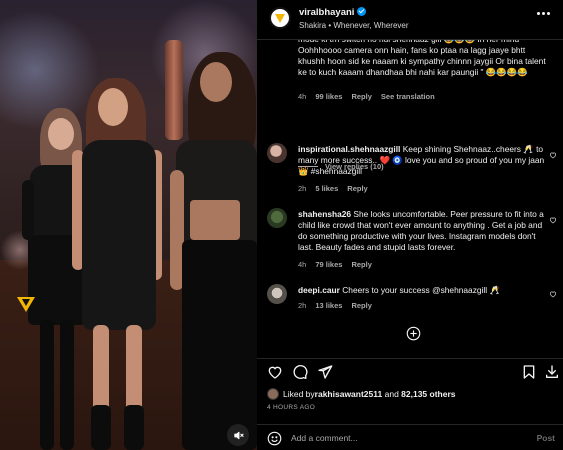 The height and width of the screenshot is (450, 563). What do you see at coordinates (326, 188) in the screenshot?
I see `comment-likes: 5 likes` at bounding box center [326, 188].